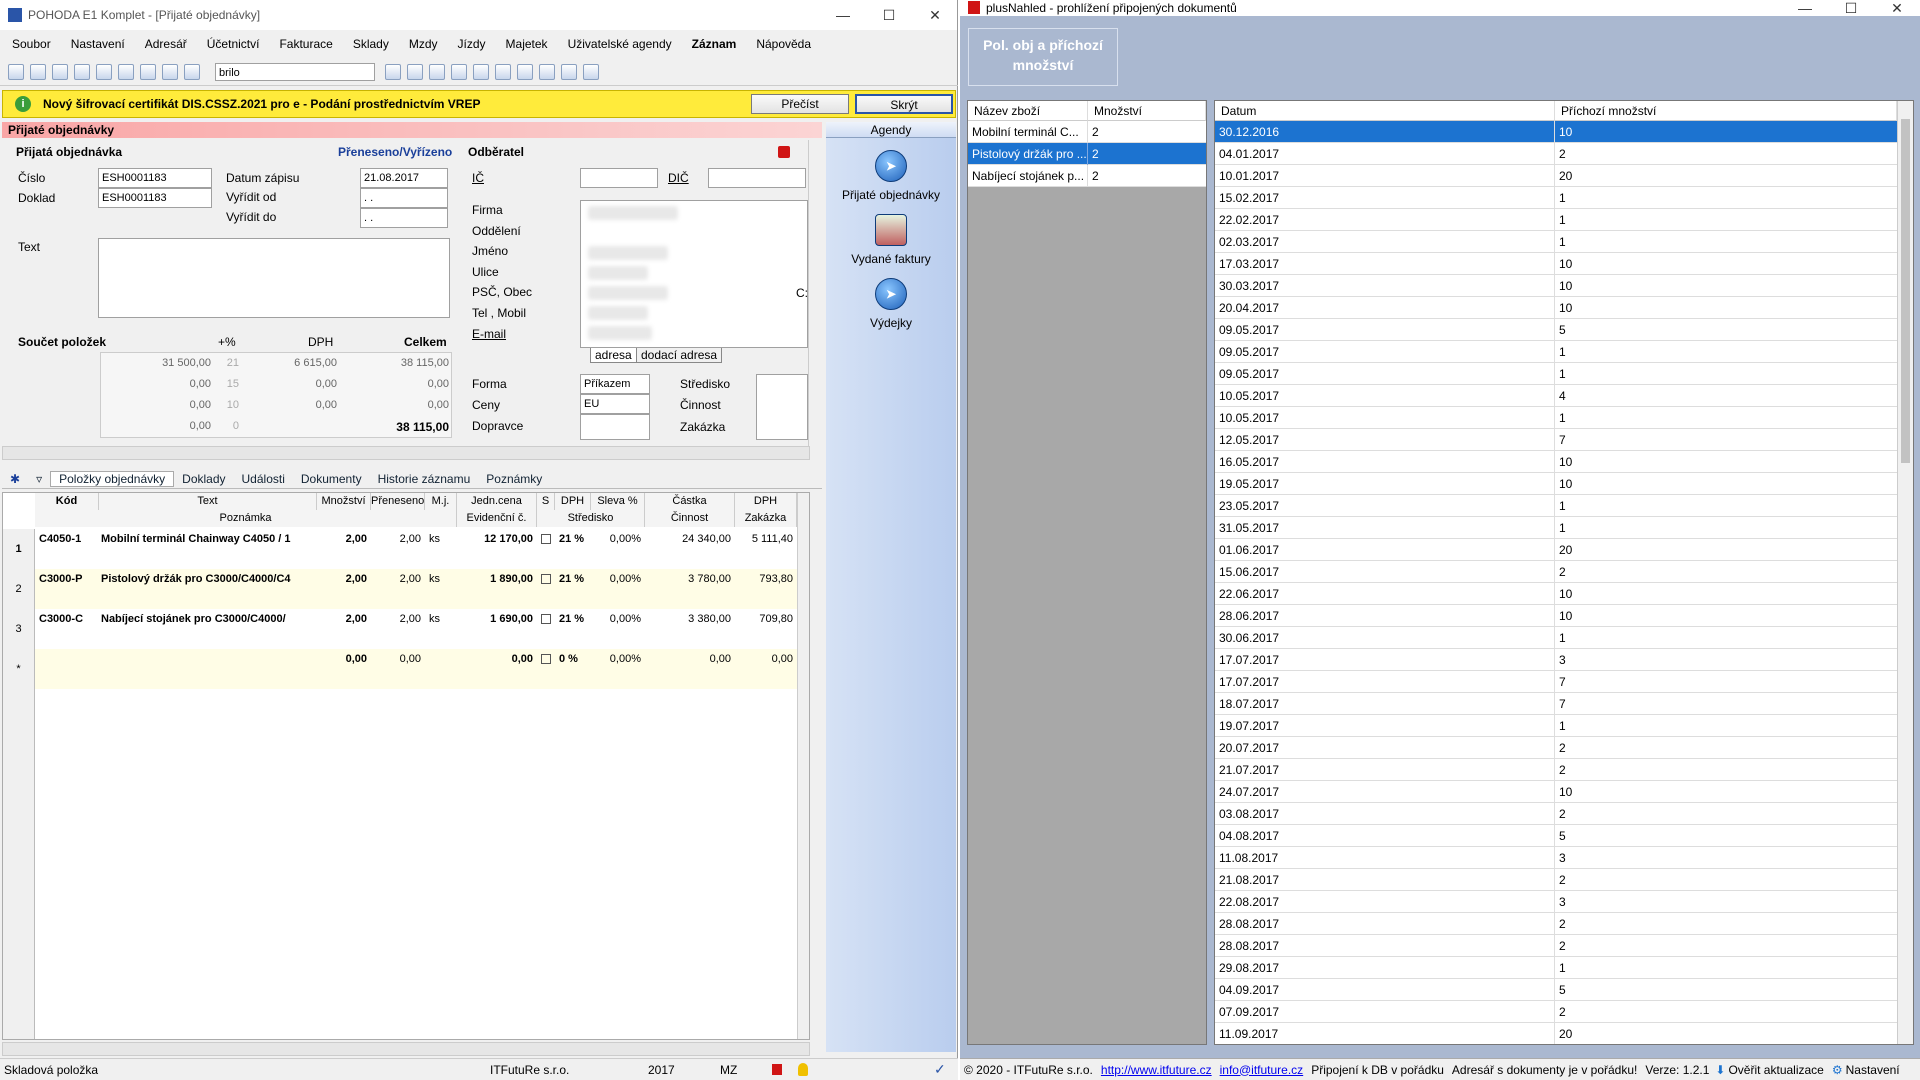 This screenshot has width=1920, height=1080. What do you see at coordinates (208, 501) in the screenshot?
I see `col-header: Text` at bounding box center [208, 501].